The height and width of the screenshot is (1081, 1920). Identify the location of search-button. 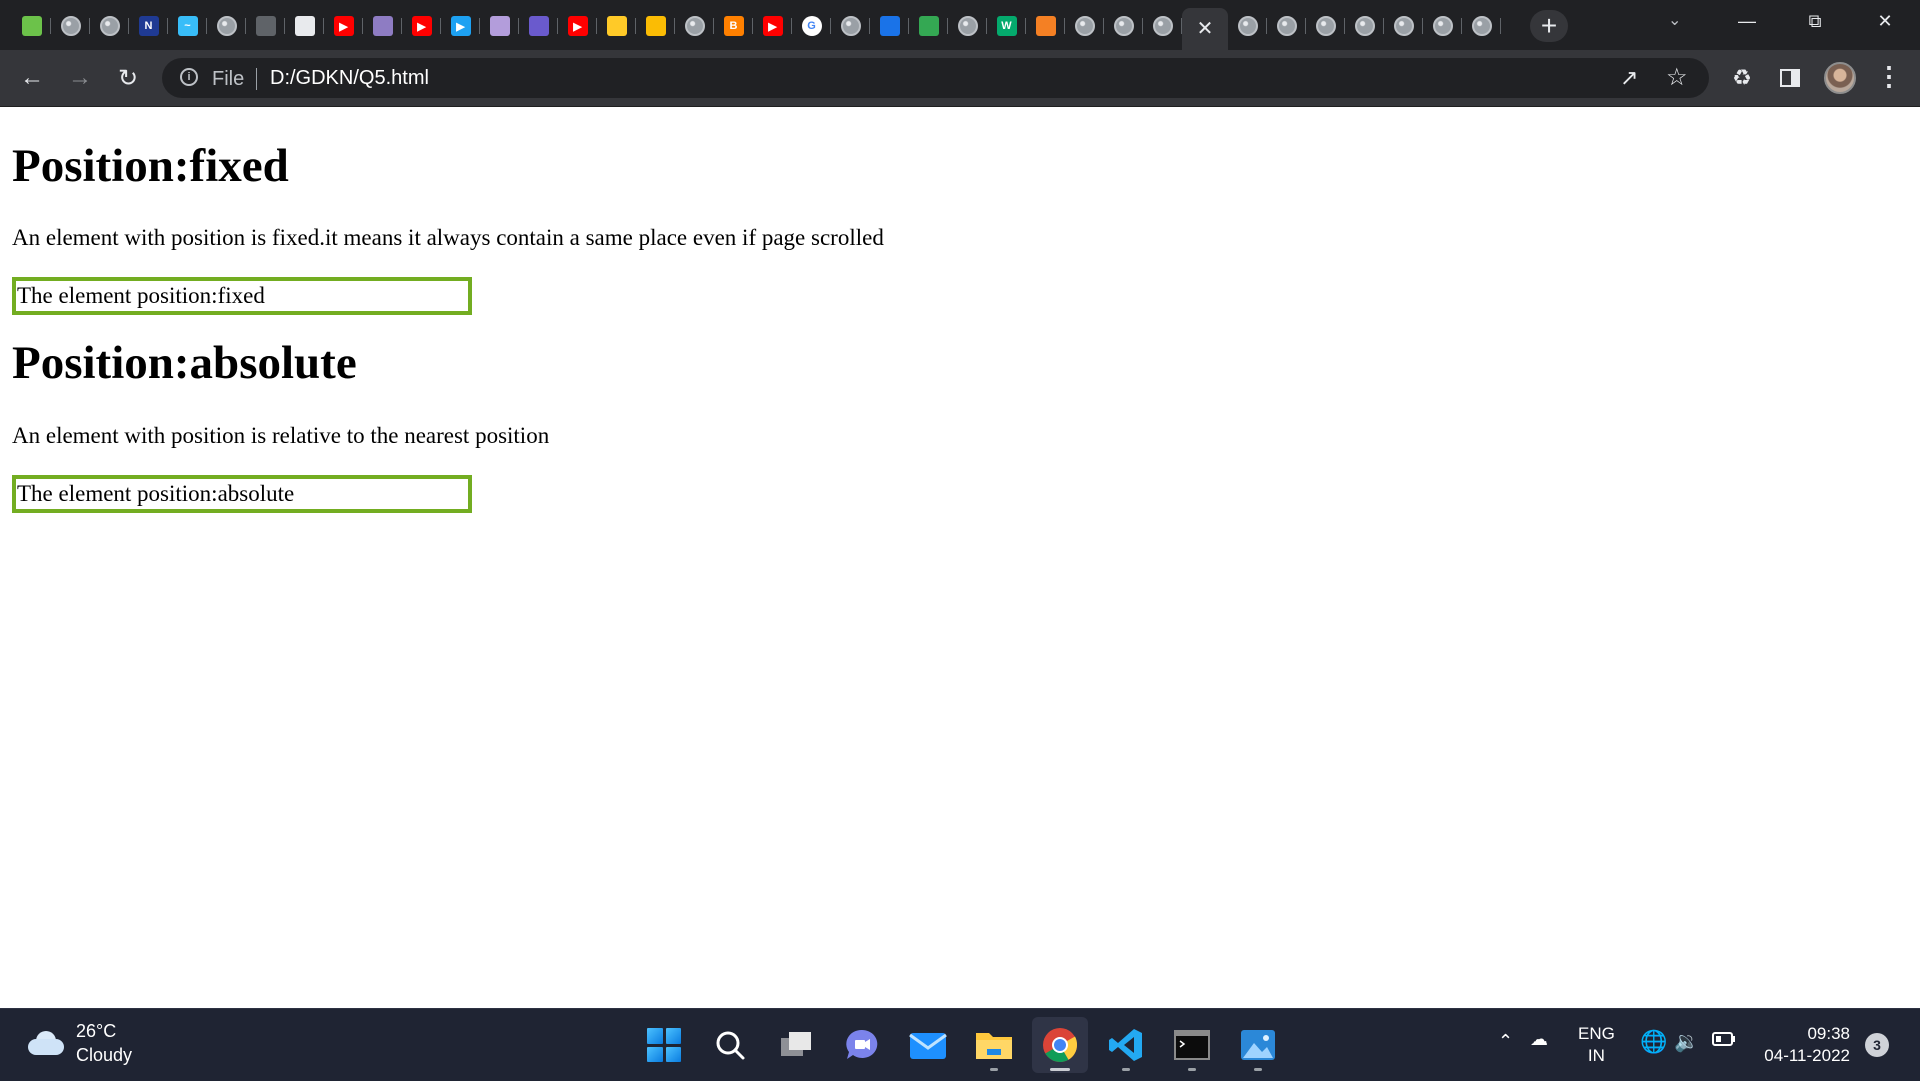
(730, 1045).